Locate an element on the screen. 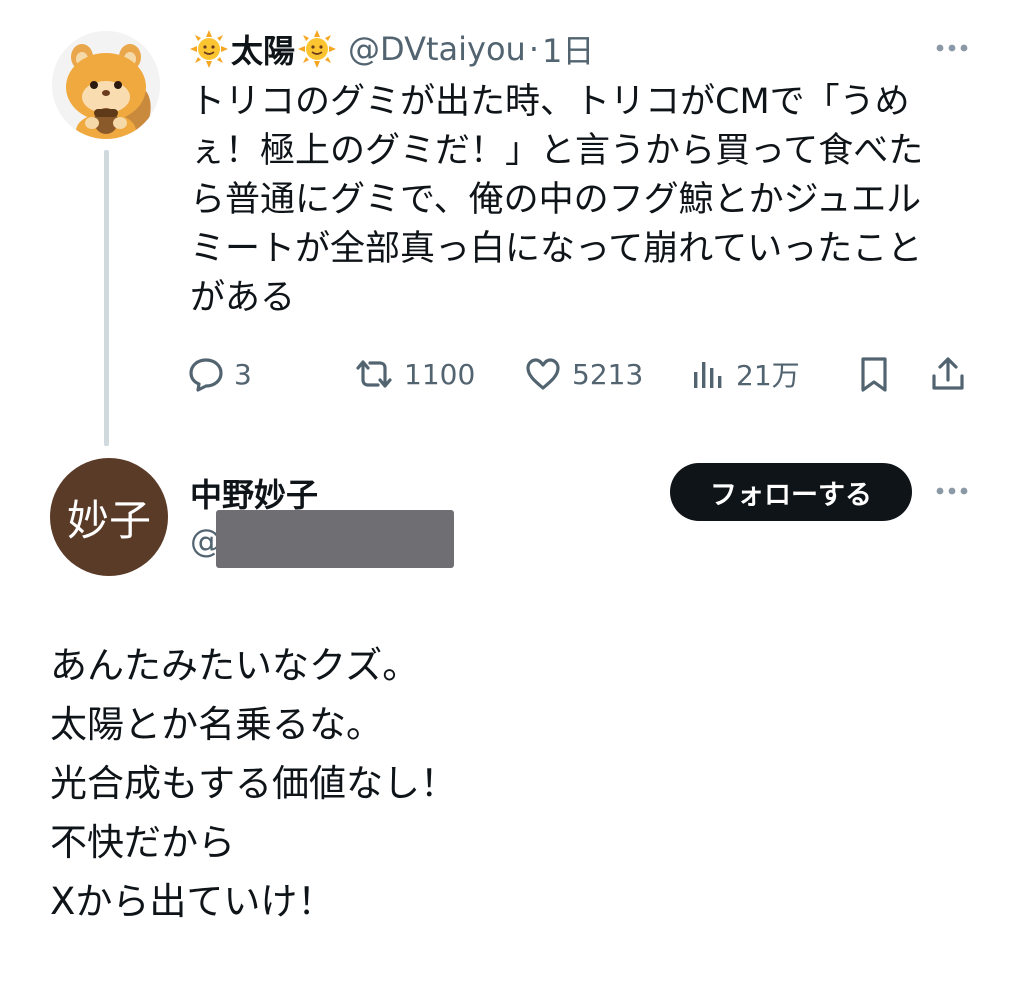 This screenshot has height=1002, width=1024. view-count: 21万 is located at coordinates (768, 375).